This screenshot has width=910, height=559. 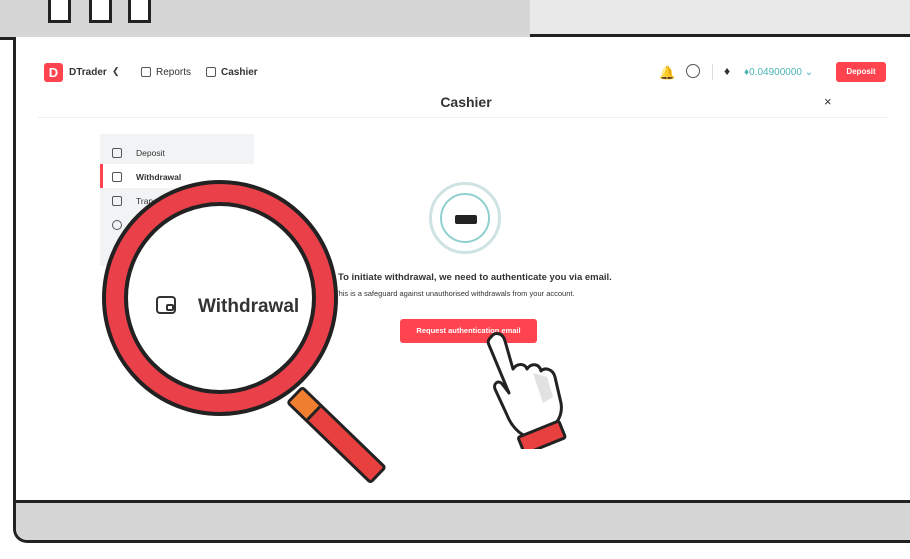 What do you see at coordinates (173, 72) in the screenshot?
I see `nav-reports: Reports` at bounding box center [173, 72].